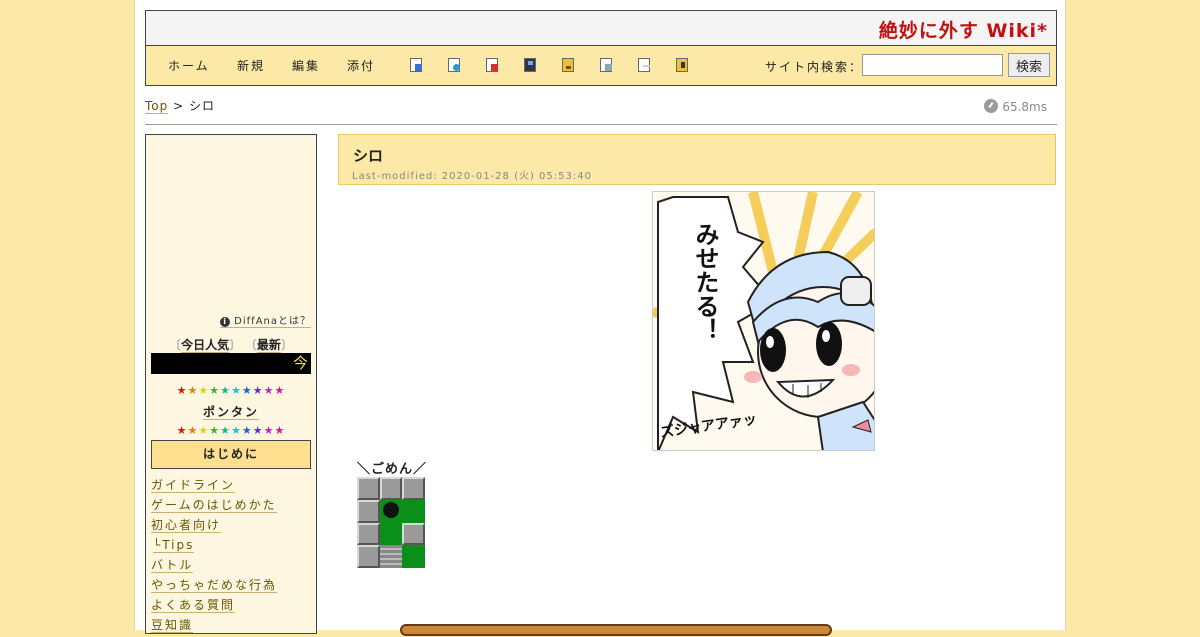 Image resolution: width=1200 pixels, height=637 pixels. What do you see at coordinates (492, 65) in the screenshot?
I see `delete-icon` at bounding box center [492, 65].